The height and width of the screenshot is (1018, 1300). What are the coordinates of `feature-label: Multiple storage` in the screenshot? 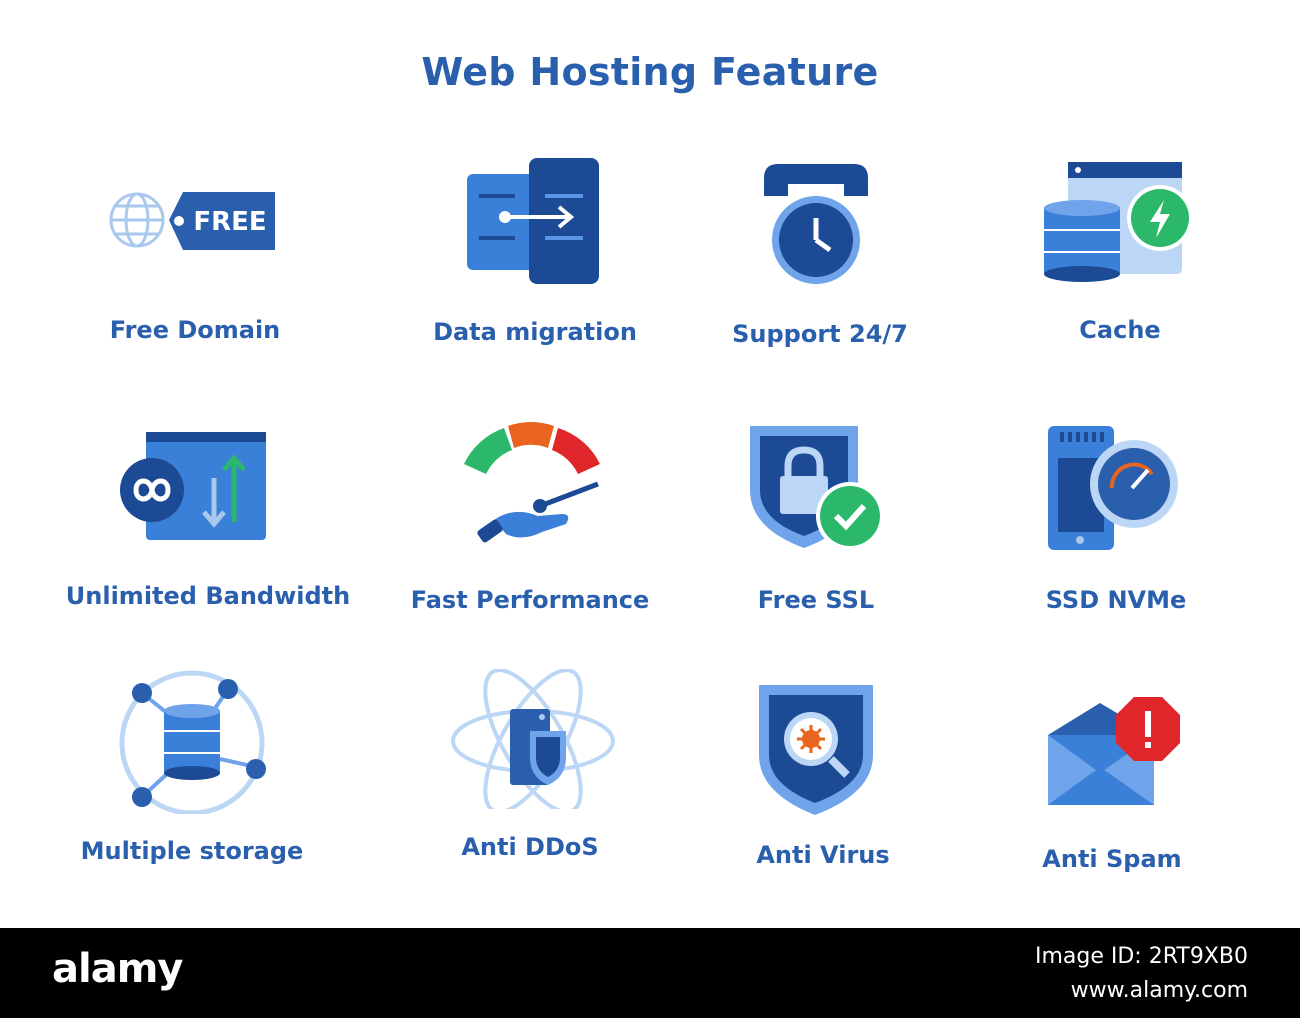 It's located at (192, 851).